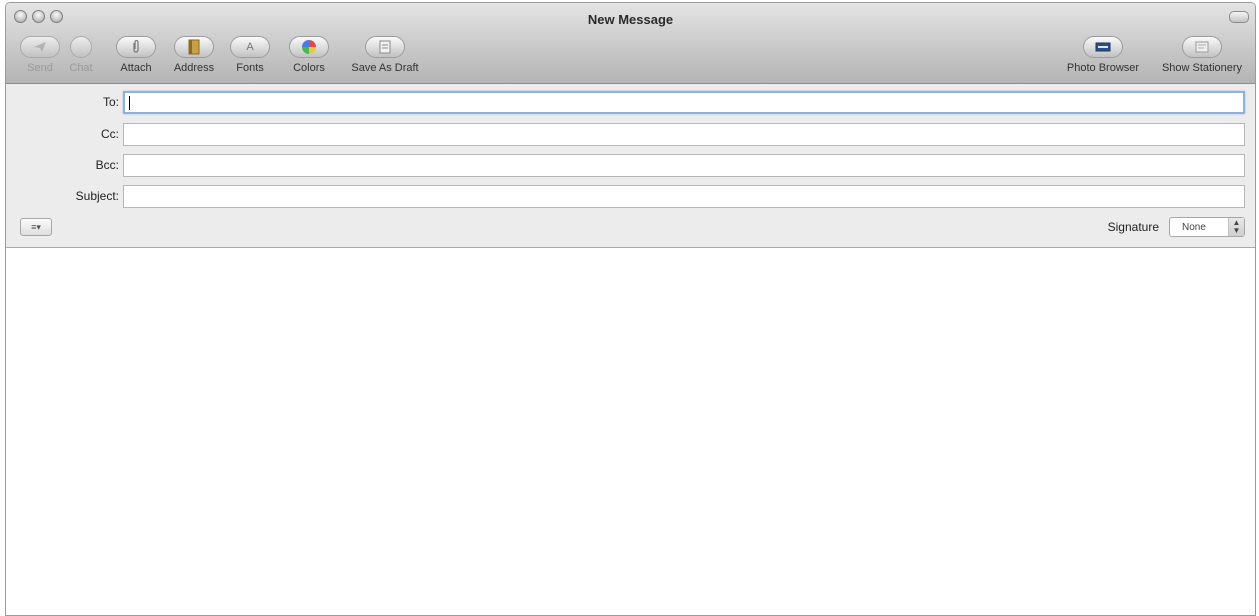  I want to click on colors-label: Colors, so click(309, 68).